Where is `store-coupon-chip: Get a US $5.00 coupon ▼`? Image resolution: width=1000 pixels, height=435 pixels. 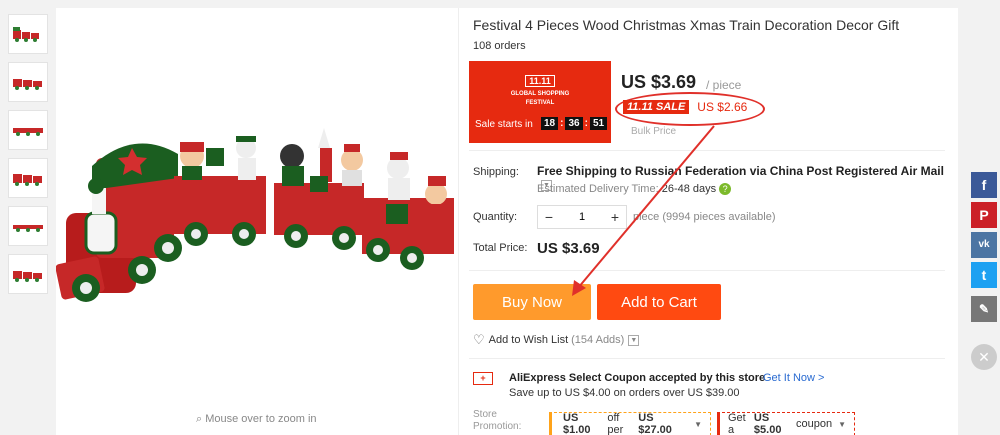
store-coupon-chip: Get a US $5.00 coupon ▼ is located at coordinates (786, 423).